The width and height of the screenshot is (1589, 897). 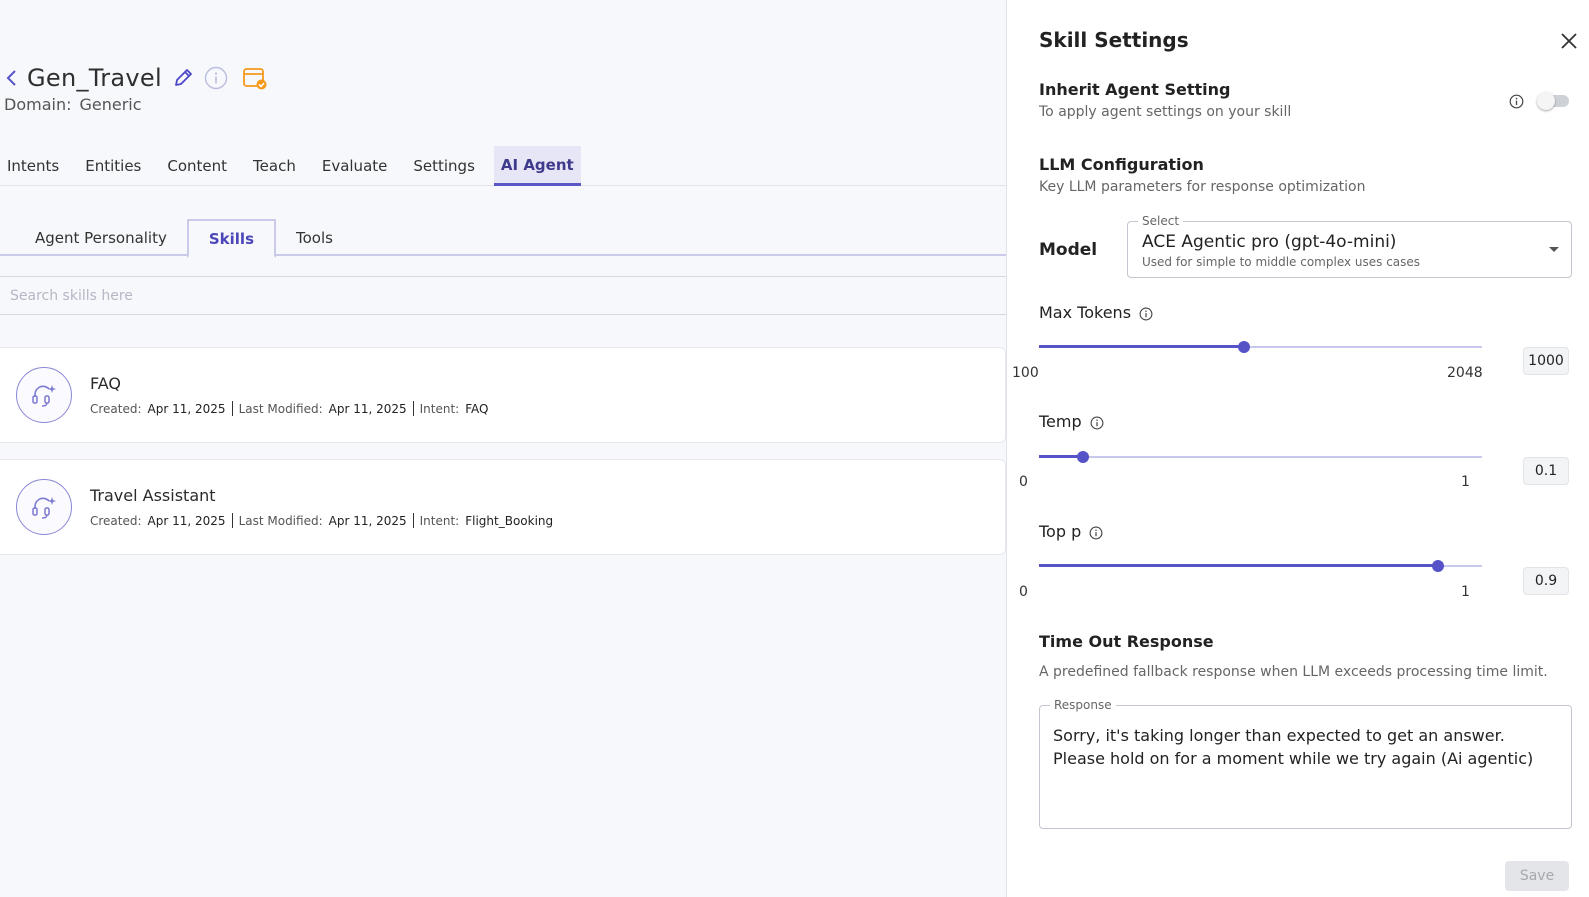 What do you see at coordinates (101, 237) in the screenshot?
I see `subtab-agent-personality: Agent Personality` at bounding box center [101, 237].